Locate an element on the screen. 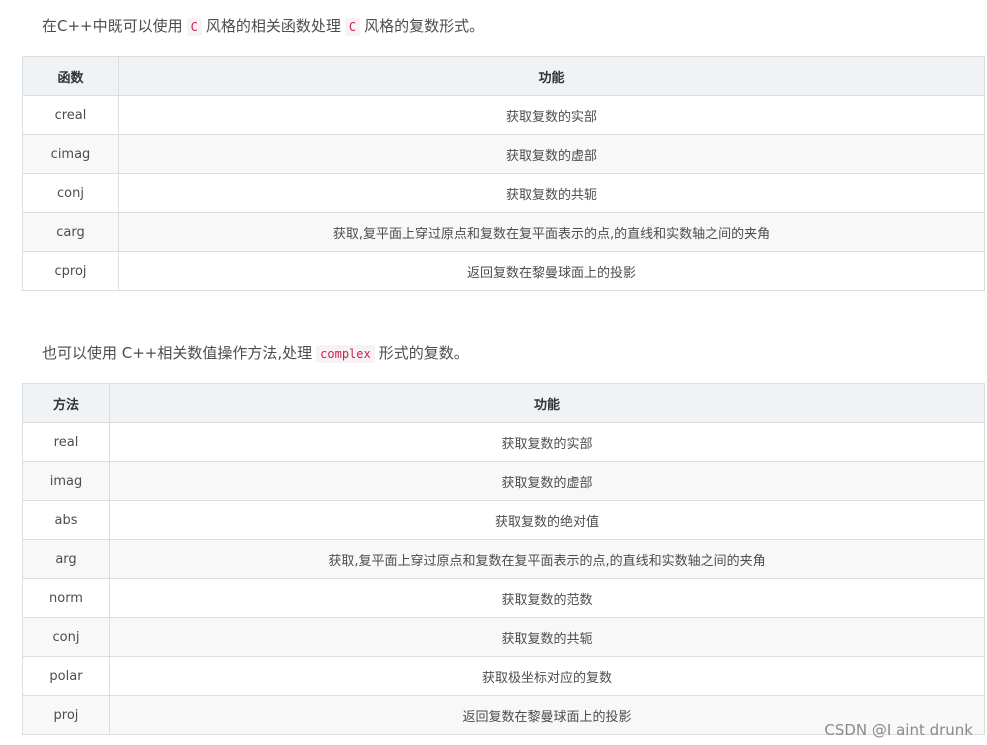  table-header-row: 方法 功能 is located at coordinates (503, 403).